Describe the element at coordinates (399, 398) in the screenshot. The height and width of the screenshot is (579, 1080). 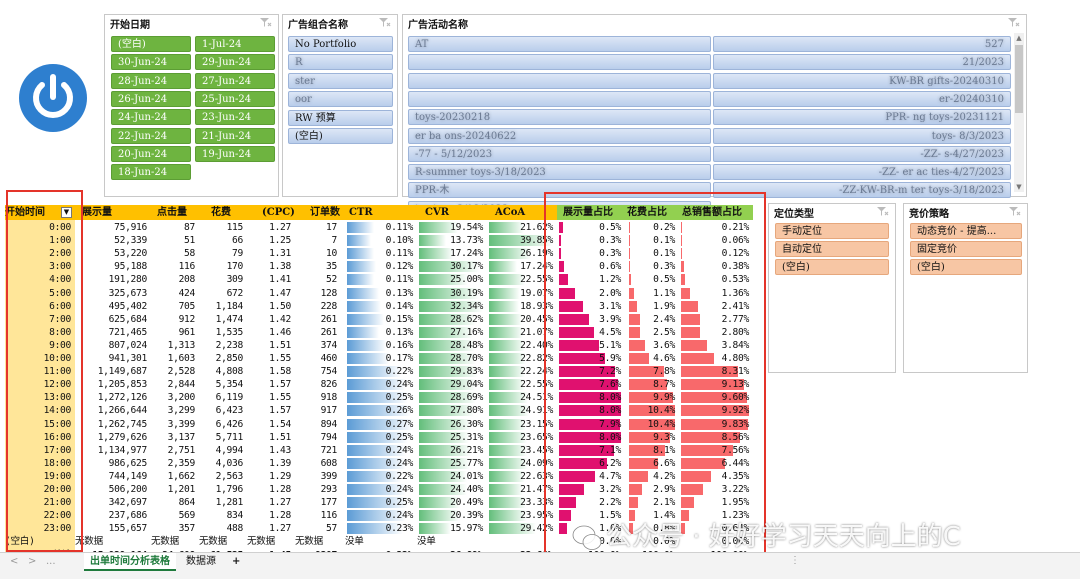
I see `table-cell: 0.25%` at that location.